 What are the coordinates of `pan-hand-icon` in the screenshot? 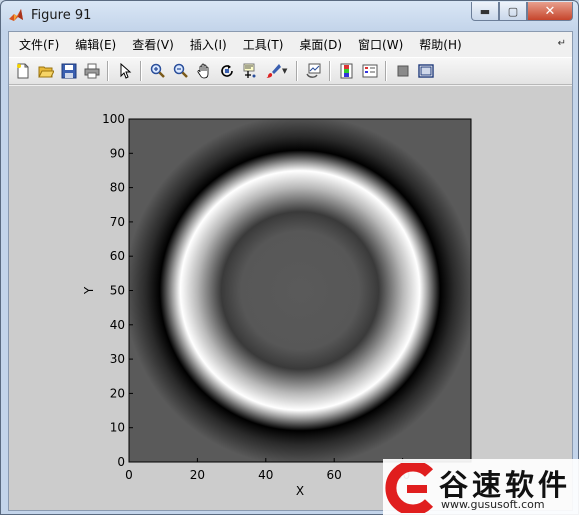 It's located at (202, 71).